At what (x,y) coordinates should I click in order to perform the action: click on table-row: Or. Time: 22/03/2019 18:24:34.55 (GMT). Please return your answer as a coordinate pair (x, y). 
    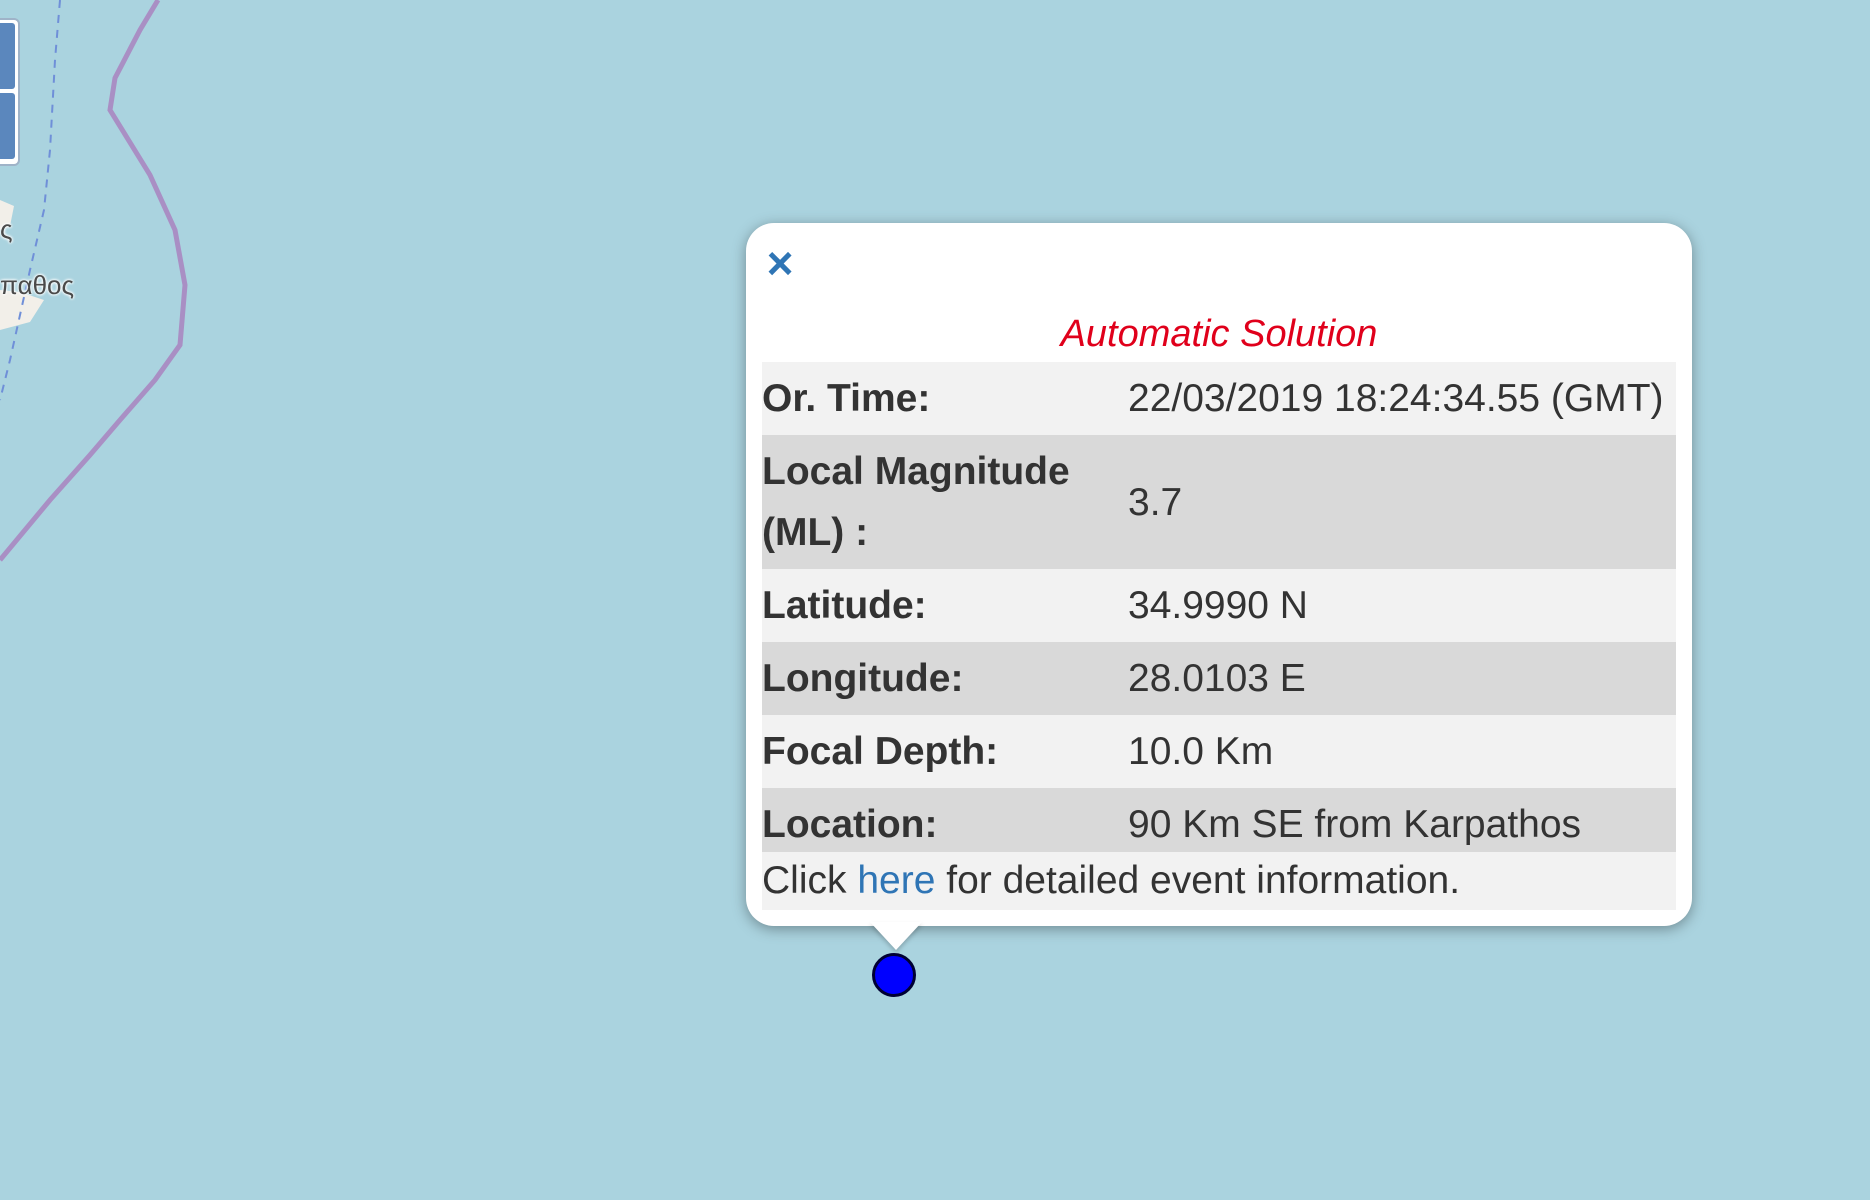
    Looking at the image, I should click on (1219, 398).